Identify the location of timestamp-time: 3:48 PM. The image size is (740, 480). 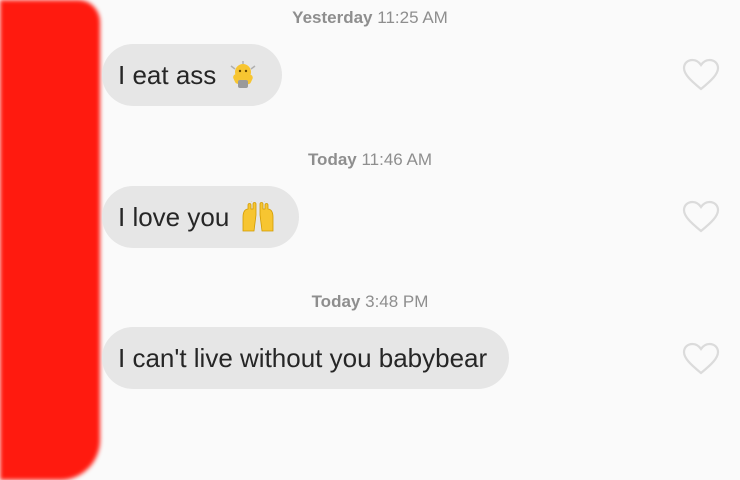
(397, 301).